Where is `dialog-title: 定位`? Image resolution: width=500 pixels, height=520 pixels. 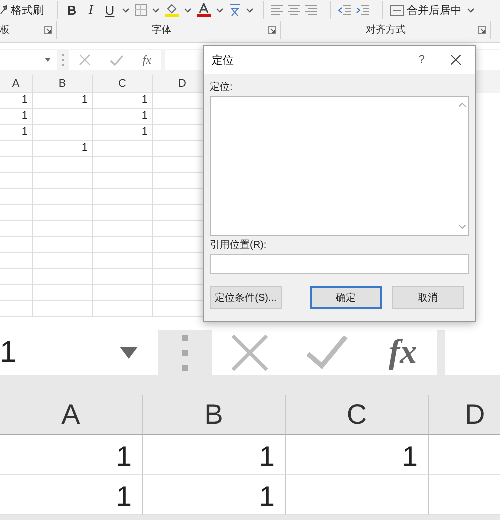 dialog-title: 定位 is located at coordinates (223, 61).